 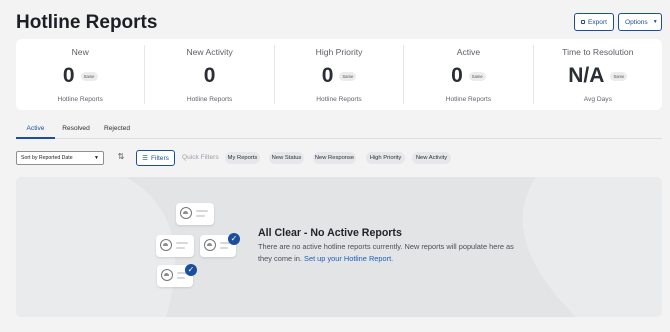 What do you see at coordinates (80, 52) in the screenshot?
I see `stat-label: New` at bounding box center [80, 52].